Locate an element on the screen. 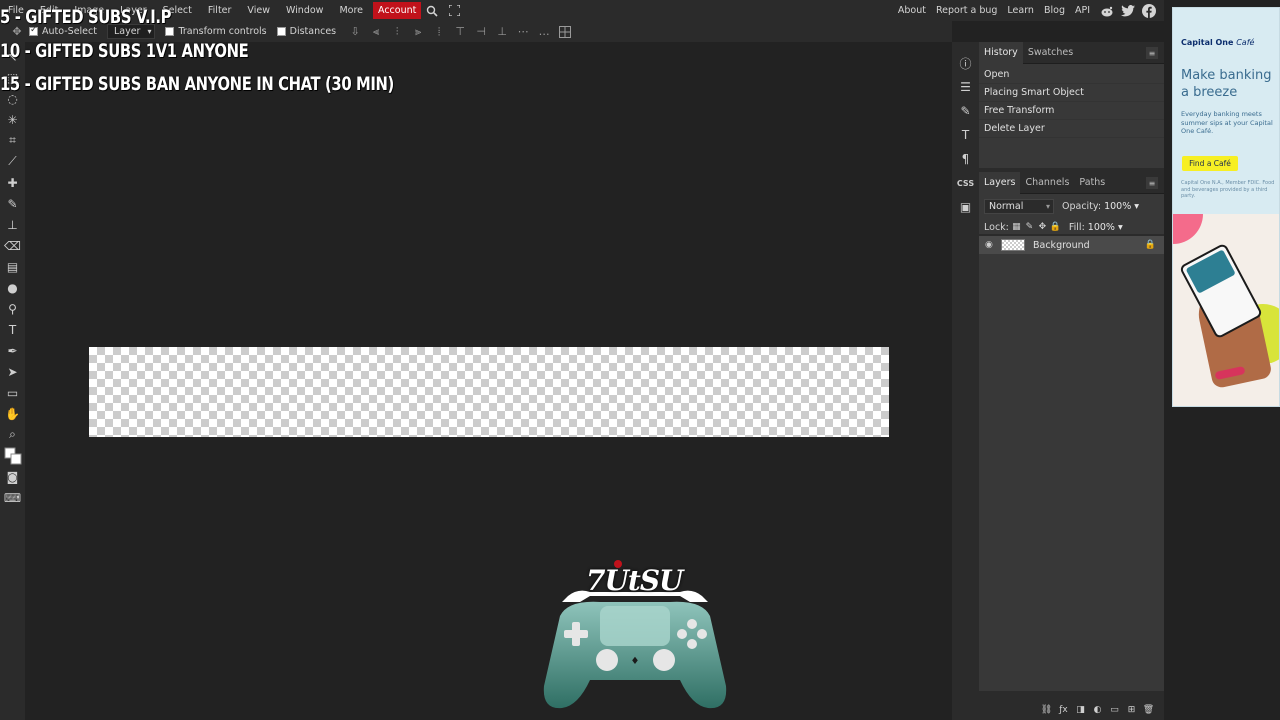 The image size is (1280, 720). color-swatches-icon is located at coordinates (13, 455).